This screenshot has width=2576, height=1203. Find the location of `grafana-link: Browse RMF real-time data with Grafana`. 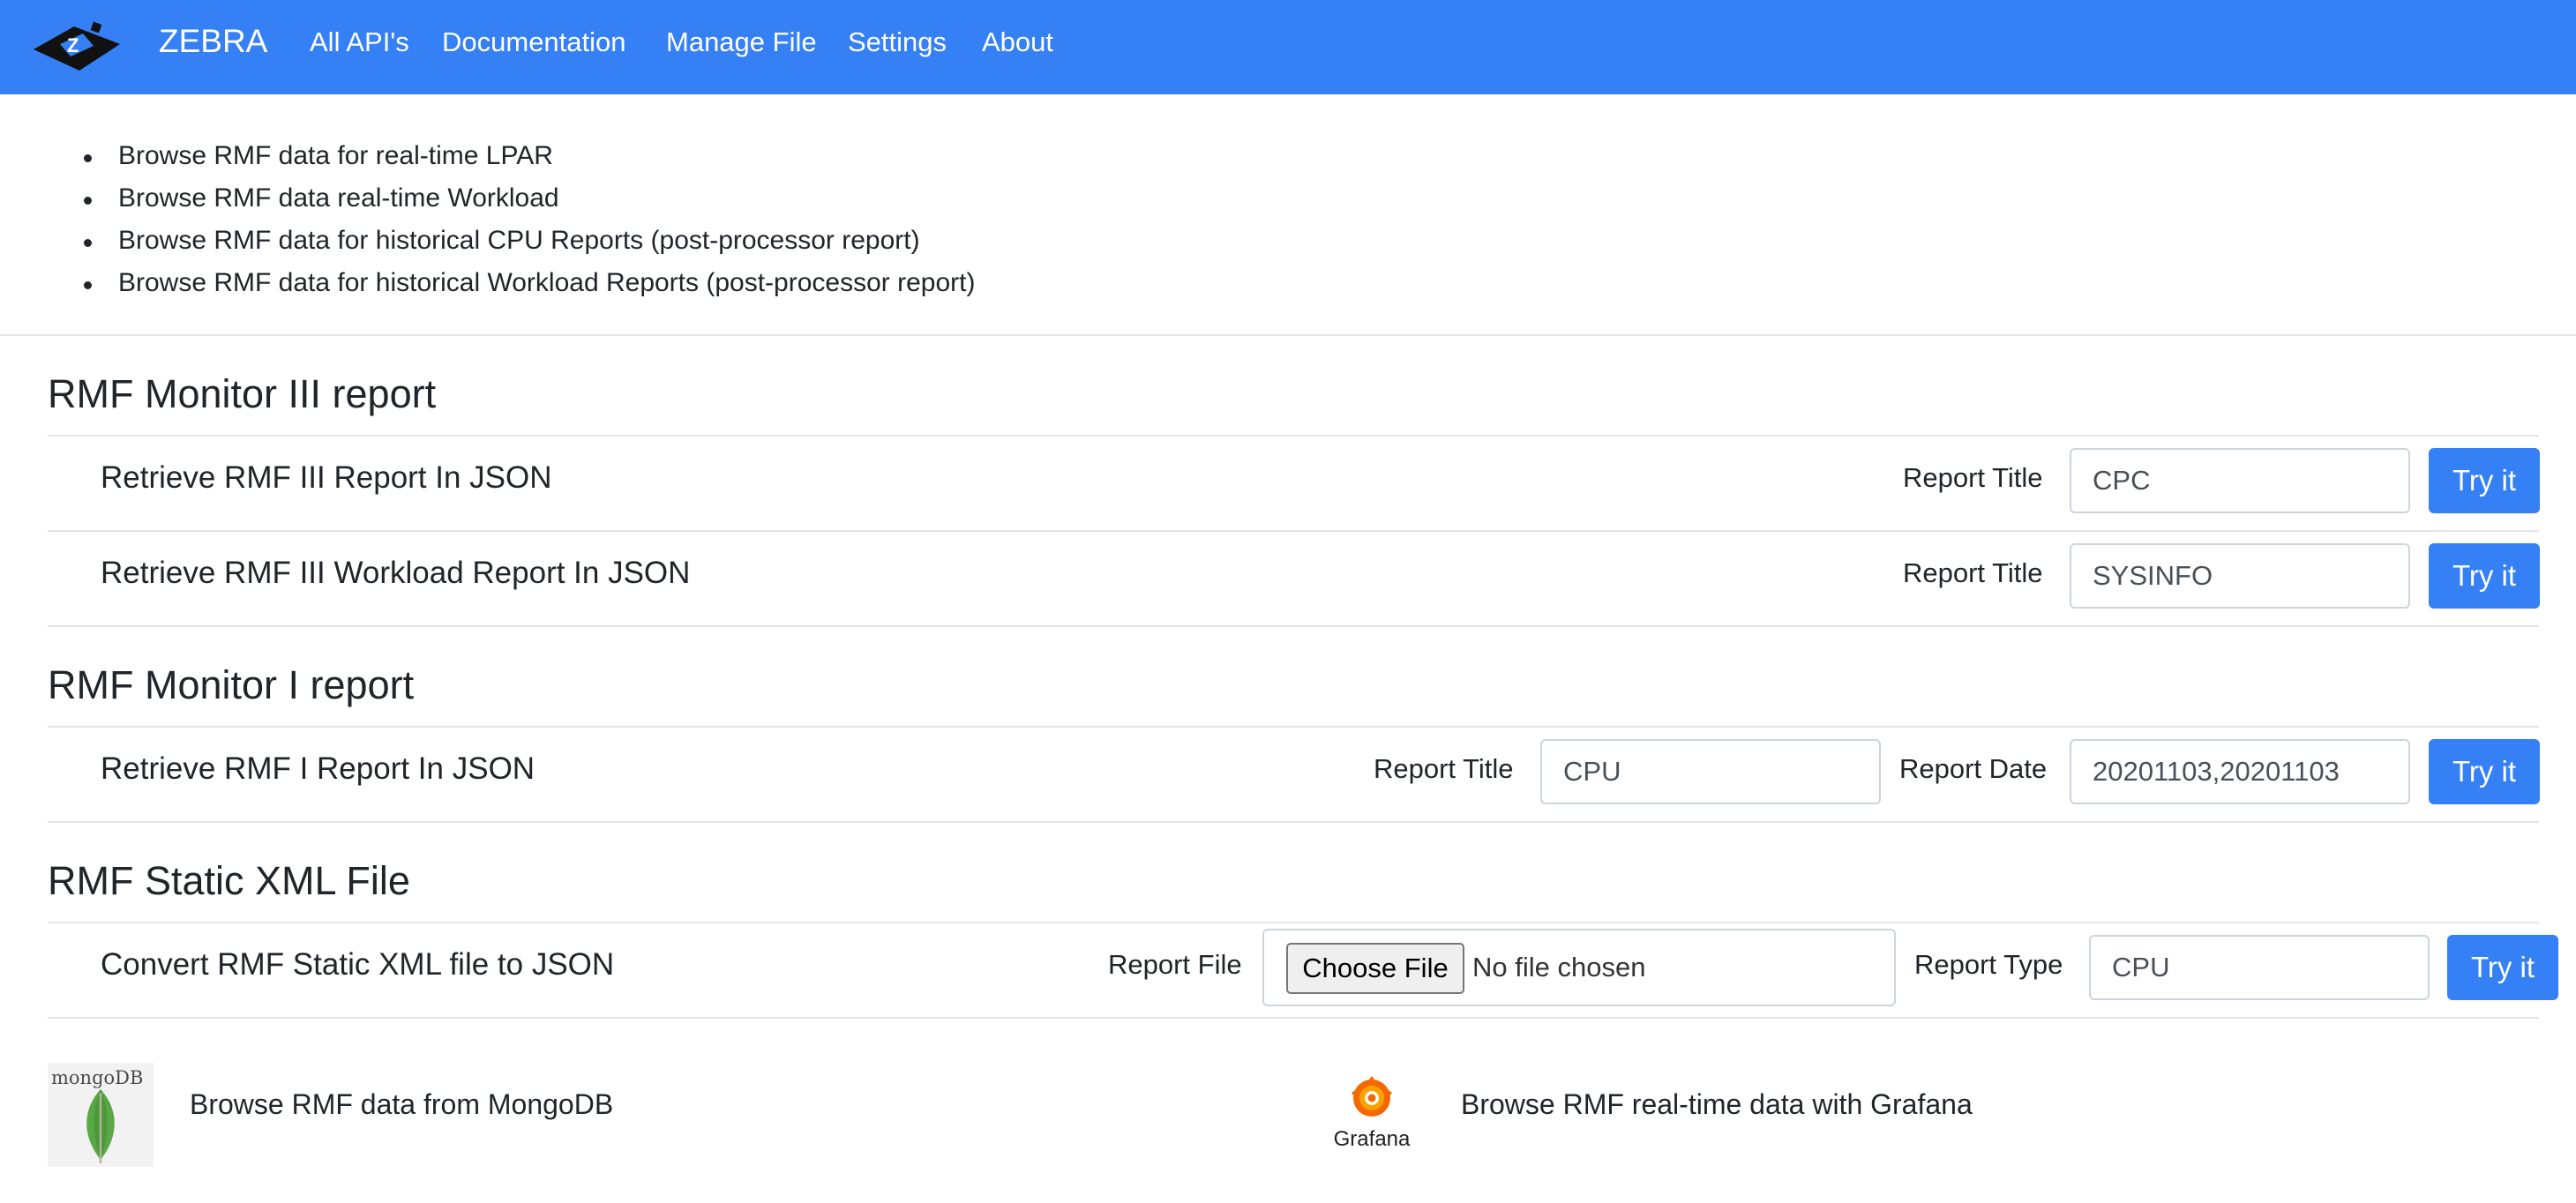

grafana-link: Browse RMF real-time data with Grafana is located at coordinates (1717, 1104).